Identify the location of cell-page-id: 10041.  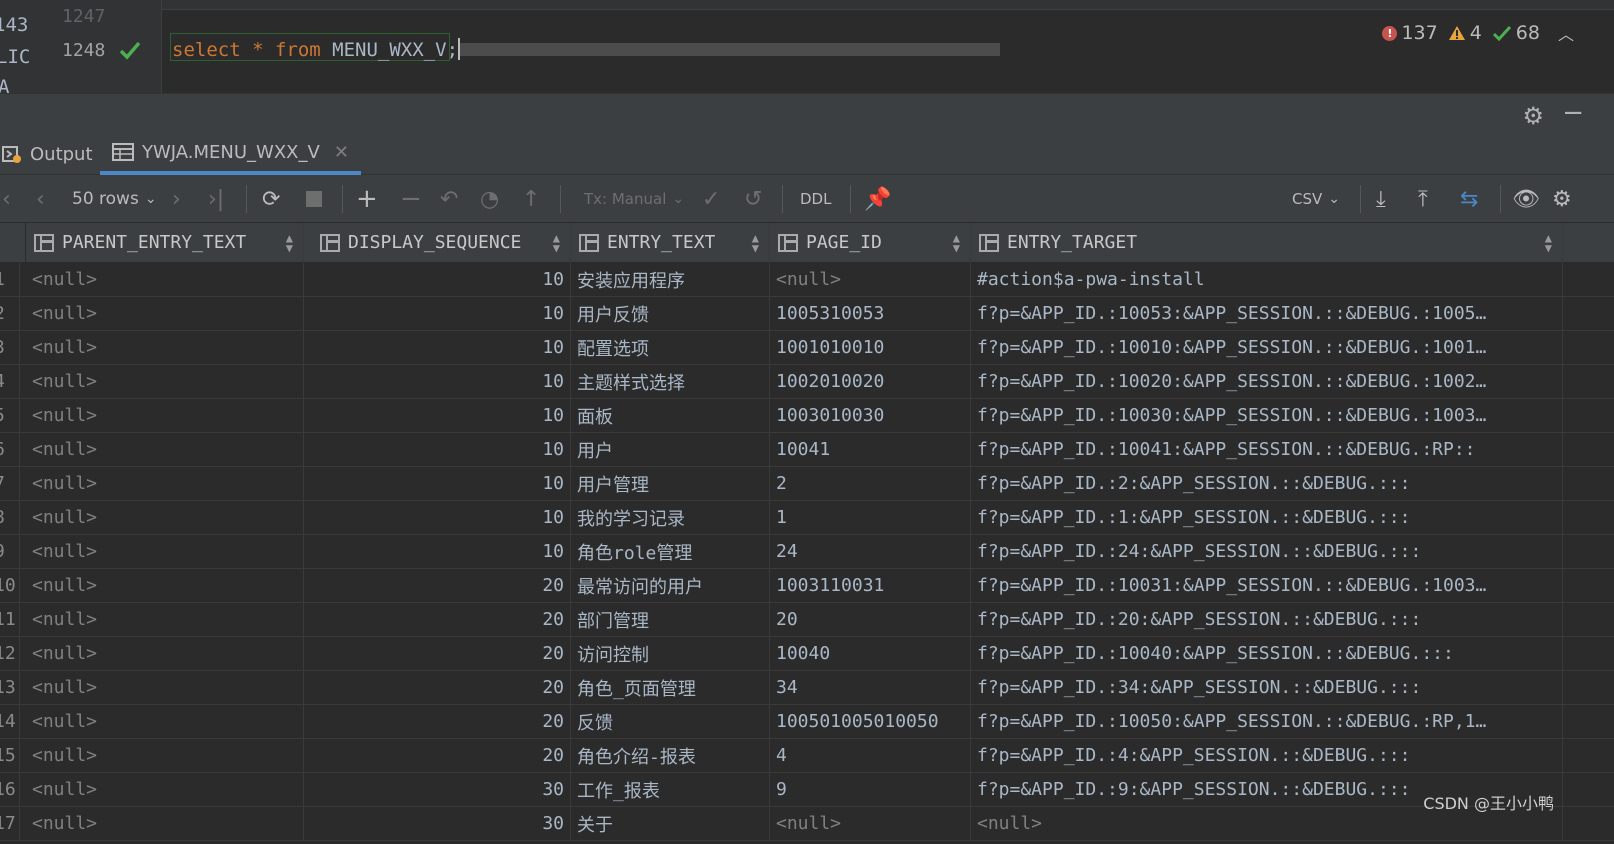
(870, 449).